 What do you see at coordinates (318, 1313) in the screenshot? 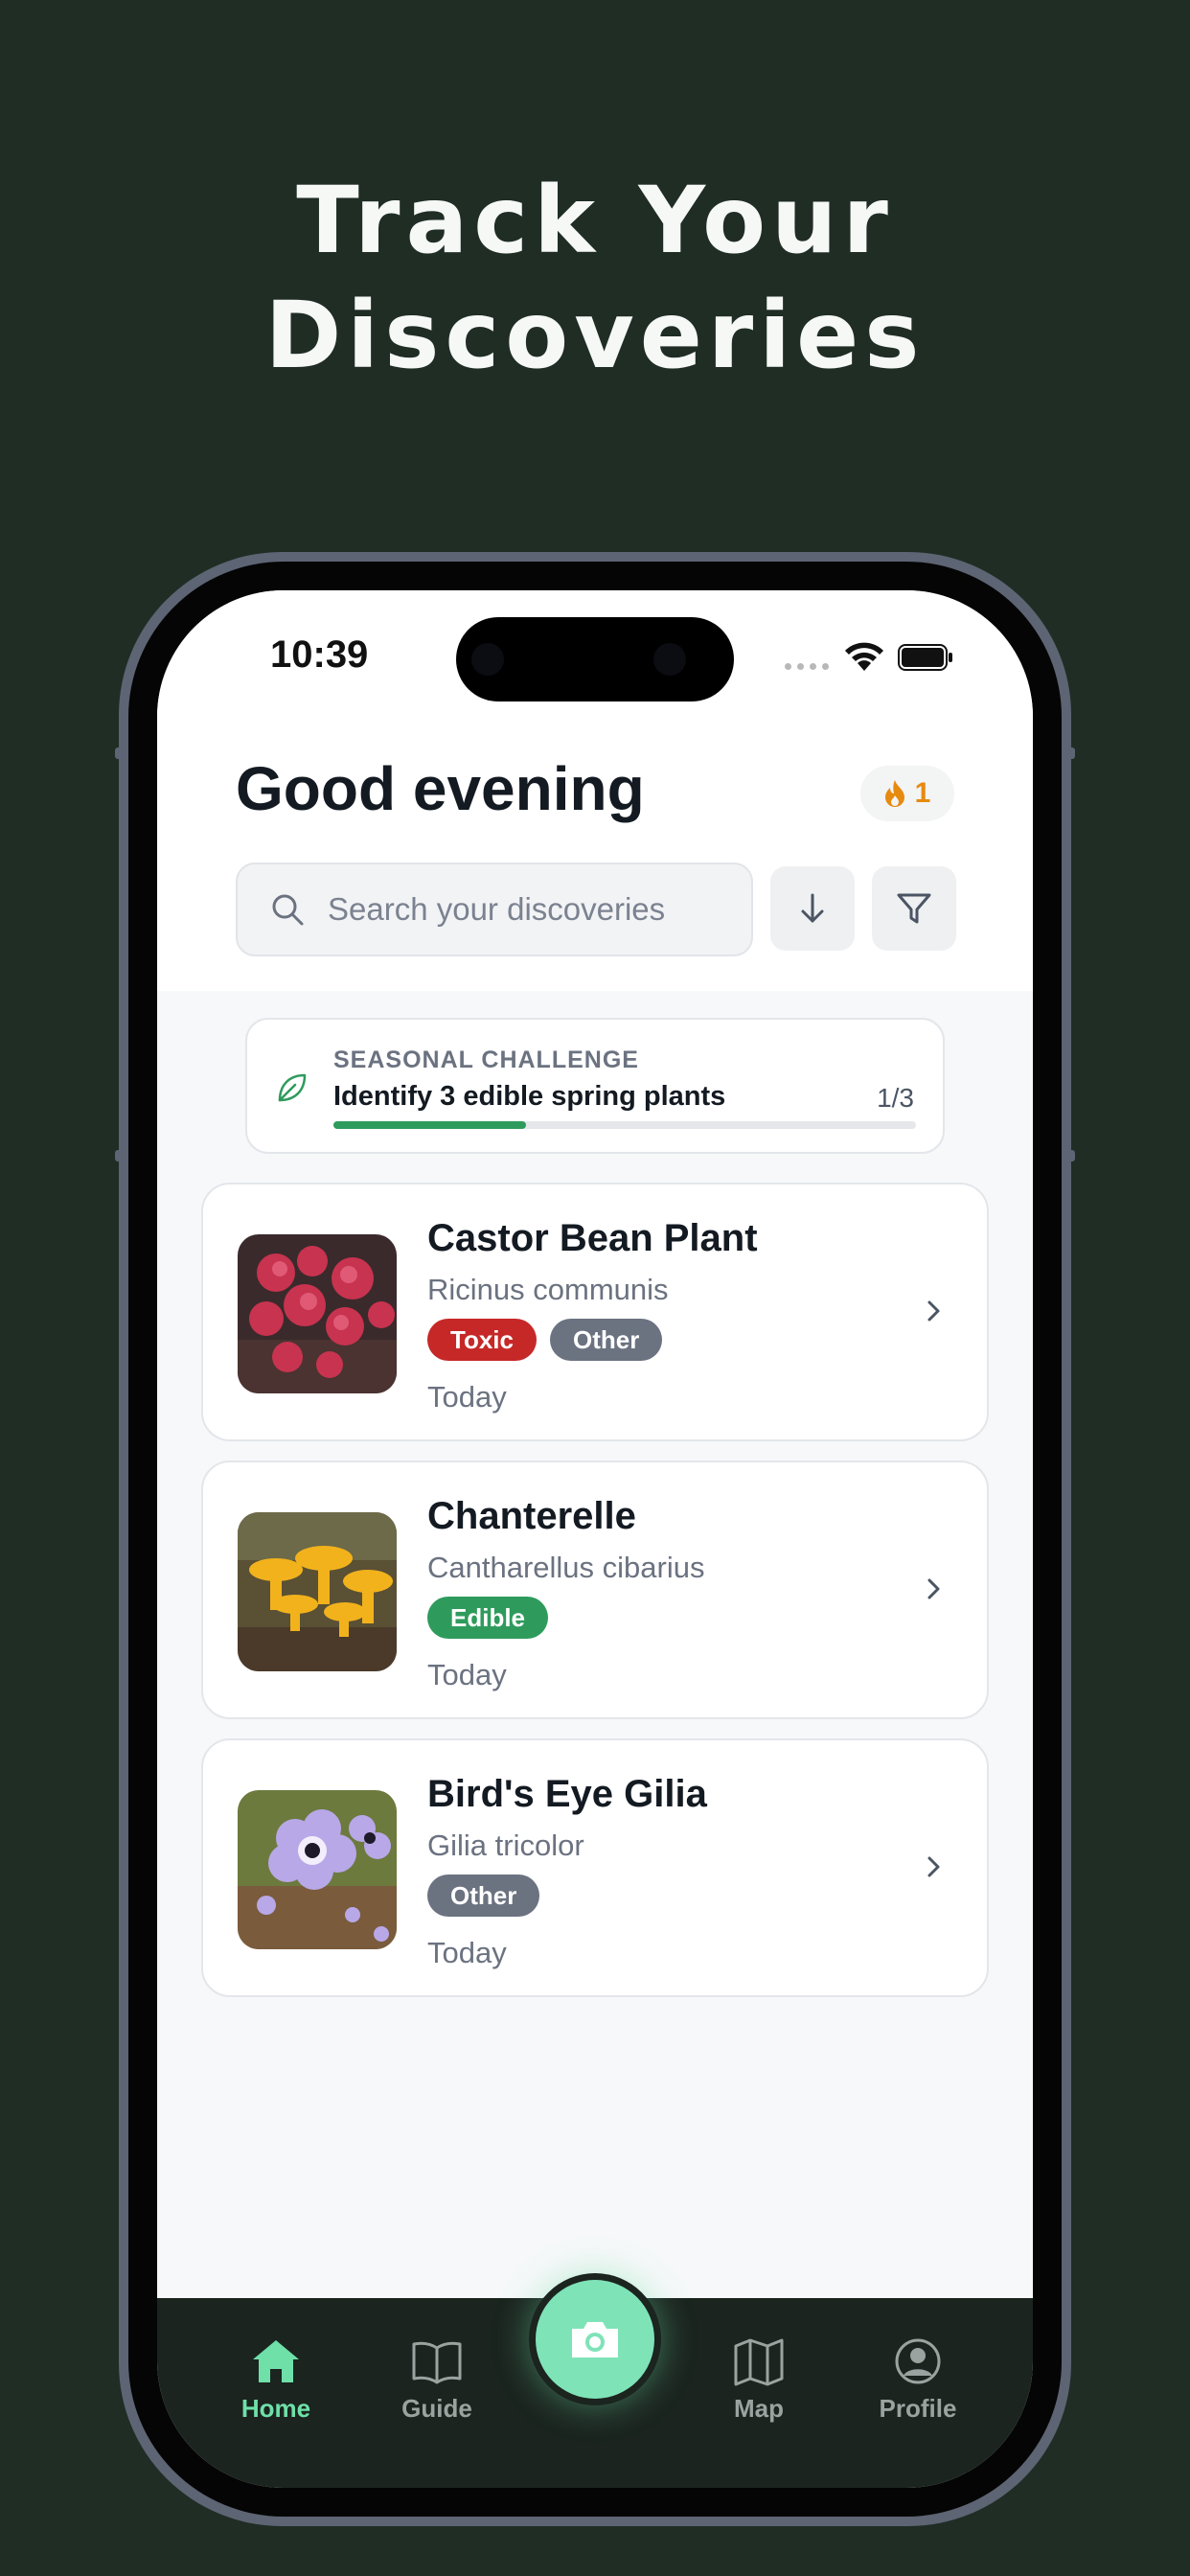
I see `castor-bean-photo` at bounding box center [318, 1313].